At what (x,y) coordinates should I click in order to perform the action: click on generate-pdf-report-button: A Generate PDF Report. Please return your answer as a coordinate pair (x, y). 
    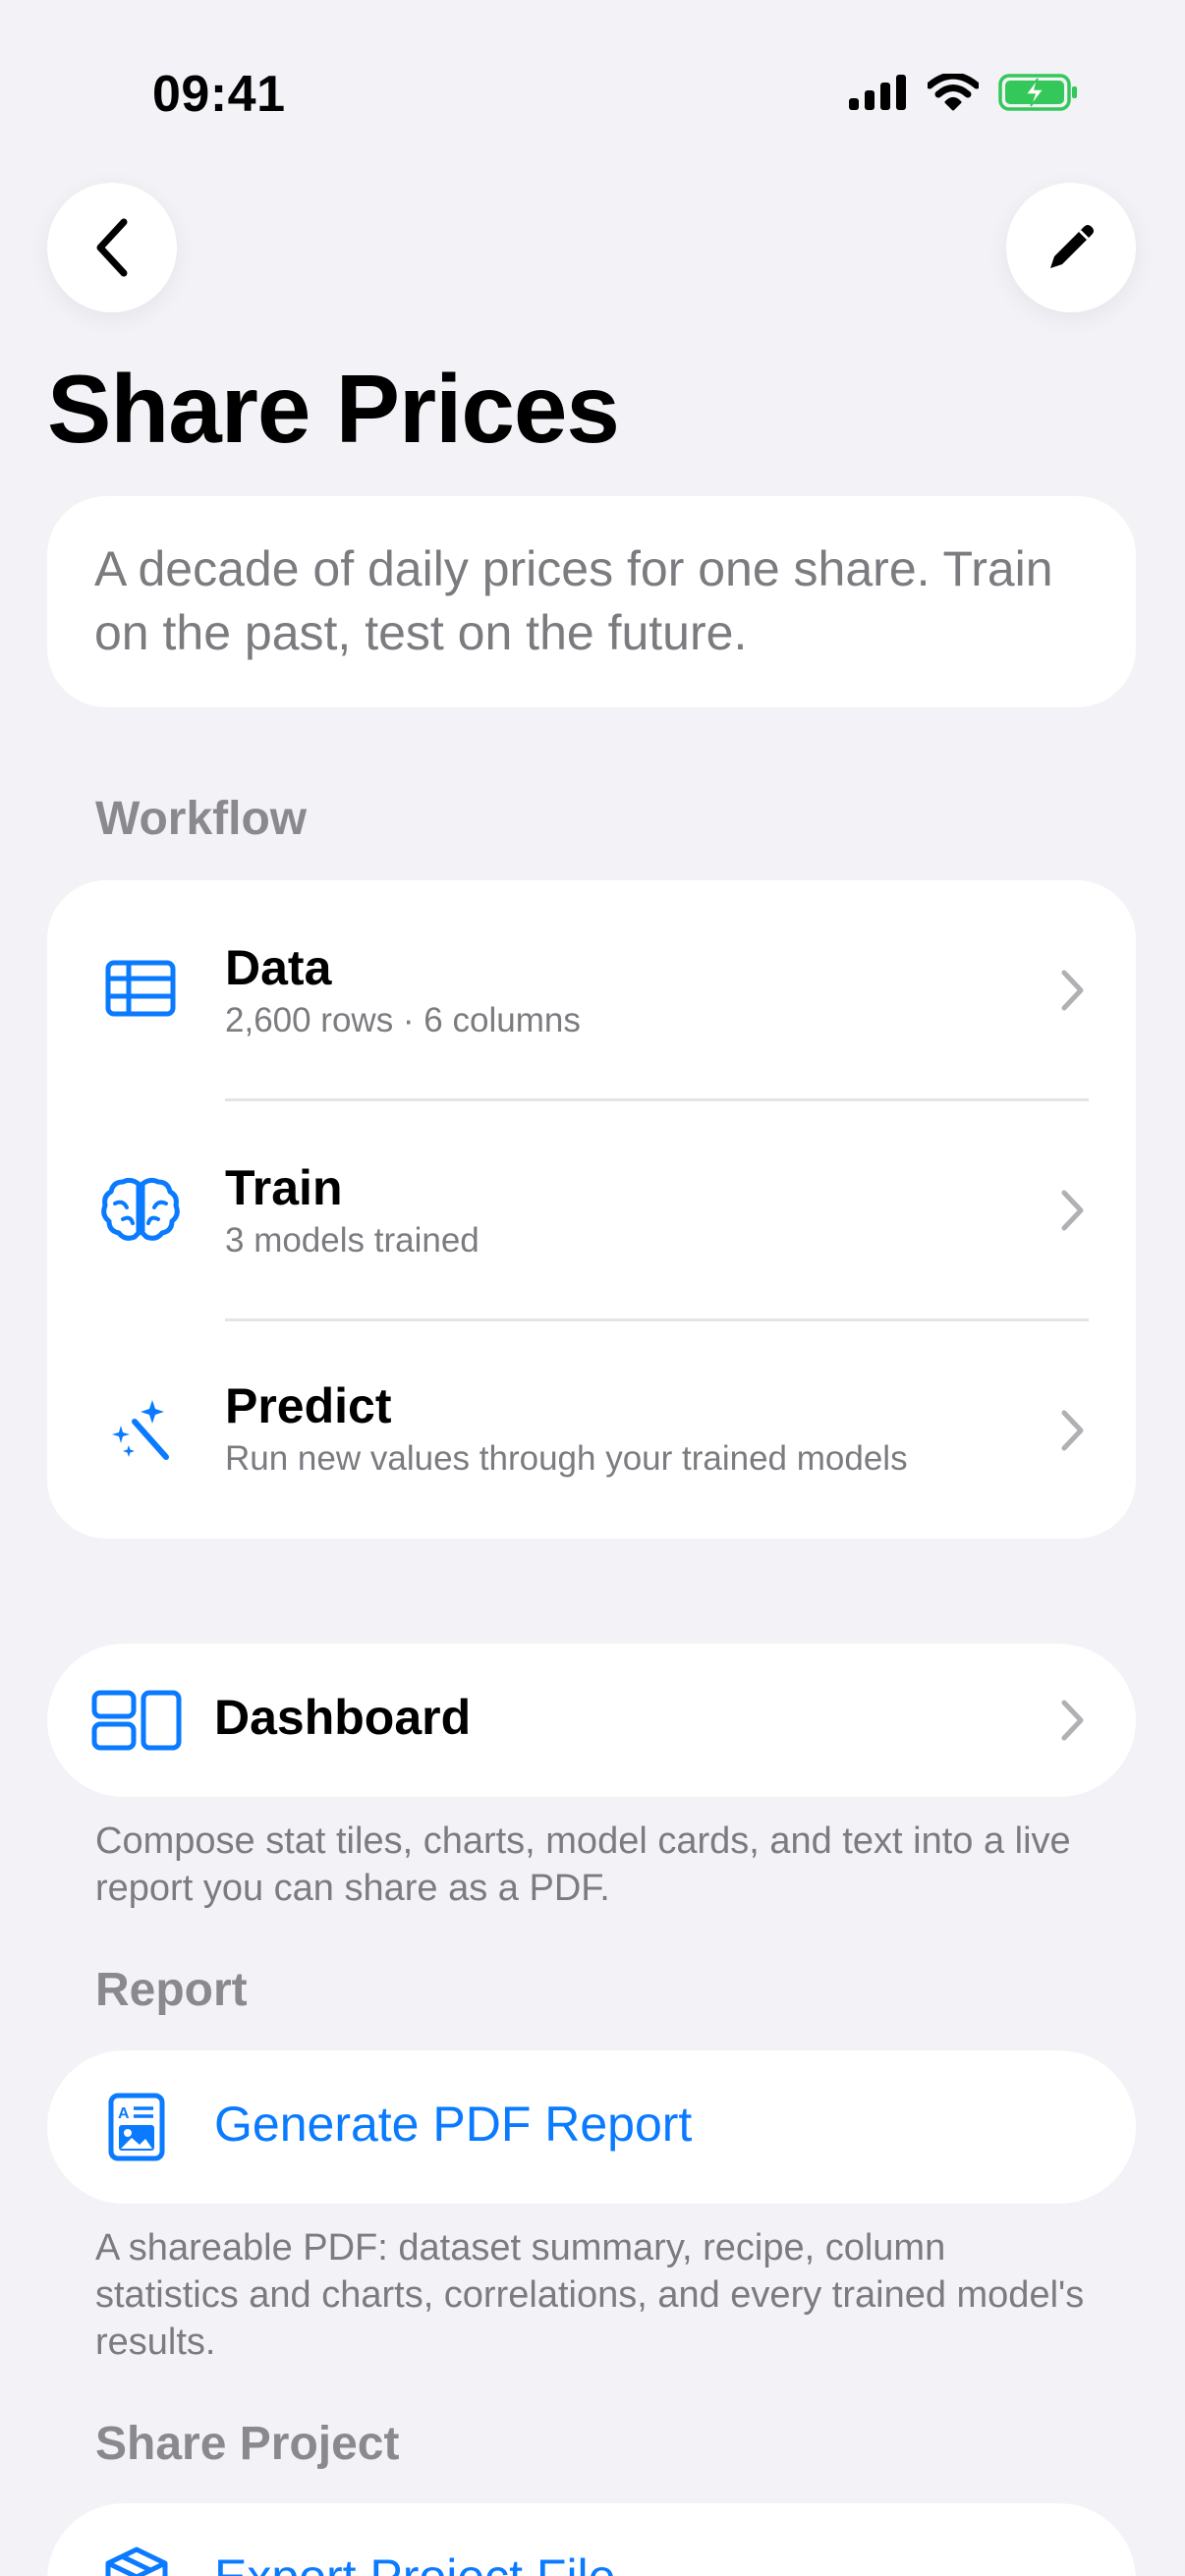
    Looking at the image, I should click on (592, 2127).